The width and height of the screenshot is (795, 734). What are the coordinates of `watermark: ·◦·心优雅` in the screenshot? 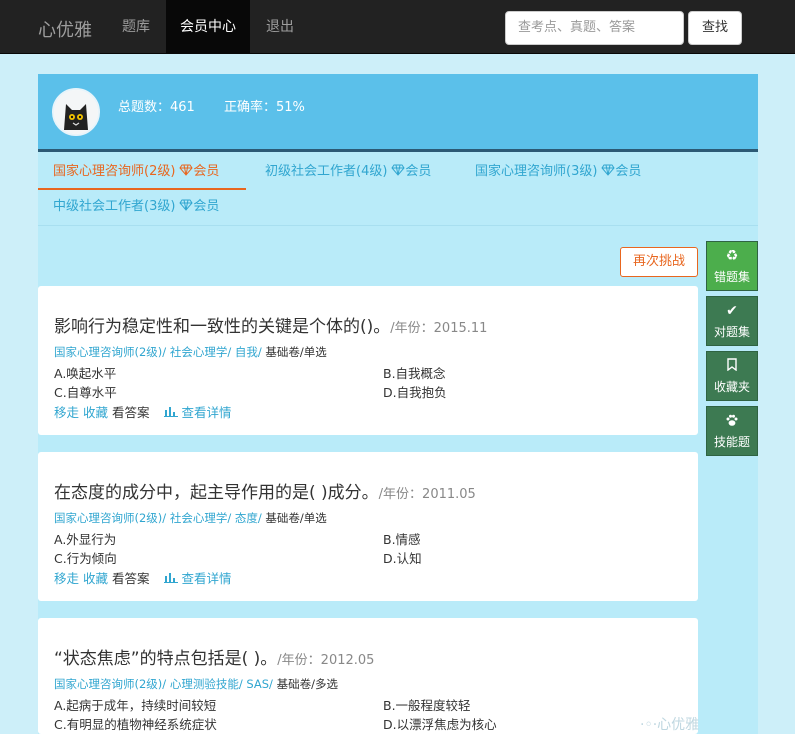 It's located at (670, 725).